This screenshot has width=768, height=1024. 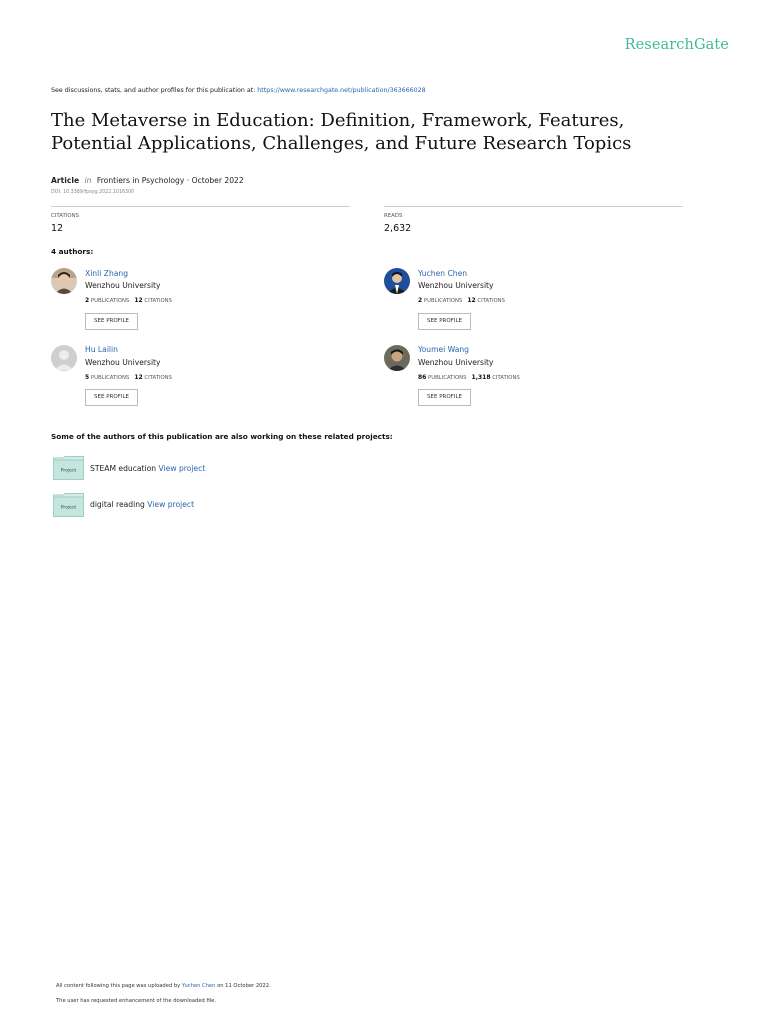 What do you see at coordinates (93, 192) in the screenshot?
I see `article-doi: DOI: 10.3389/fpsyg.2022.1016300` at bounding box center [93, 192].